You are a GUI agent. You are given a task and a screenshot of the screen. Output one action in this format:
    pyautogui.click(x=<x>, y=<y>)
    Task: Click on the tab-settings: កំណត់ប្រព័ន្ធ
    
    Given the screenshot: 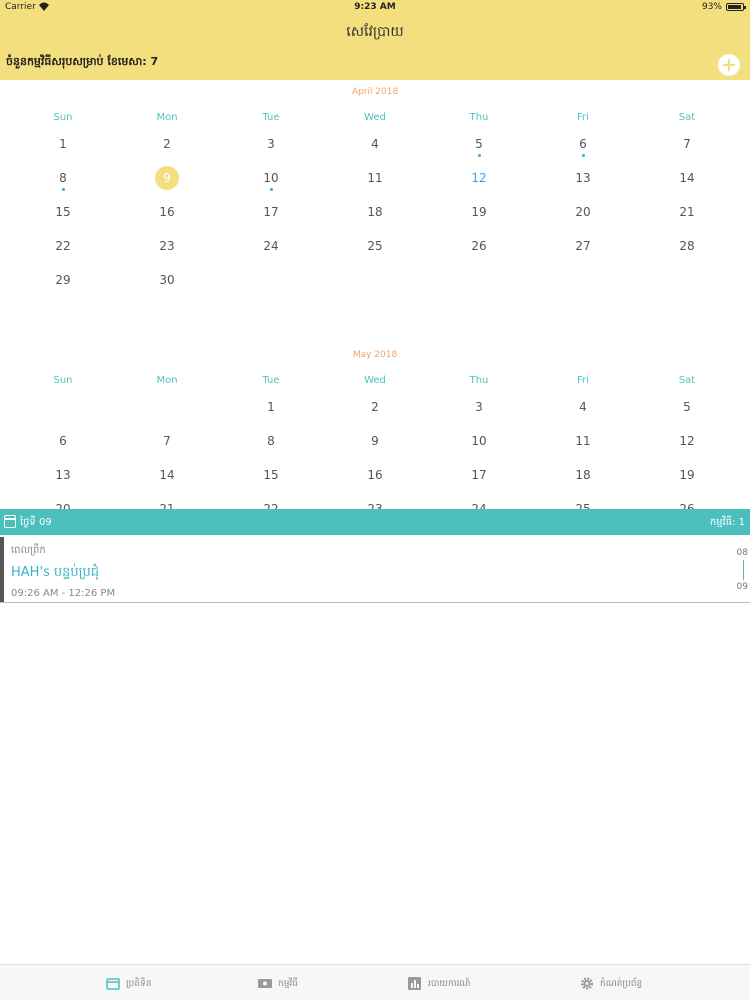 What is the action you would take?
    pyautogui.click(x=659, y=982)
    